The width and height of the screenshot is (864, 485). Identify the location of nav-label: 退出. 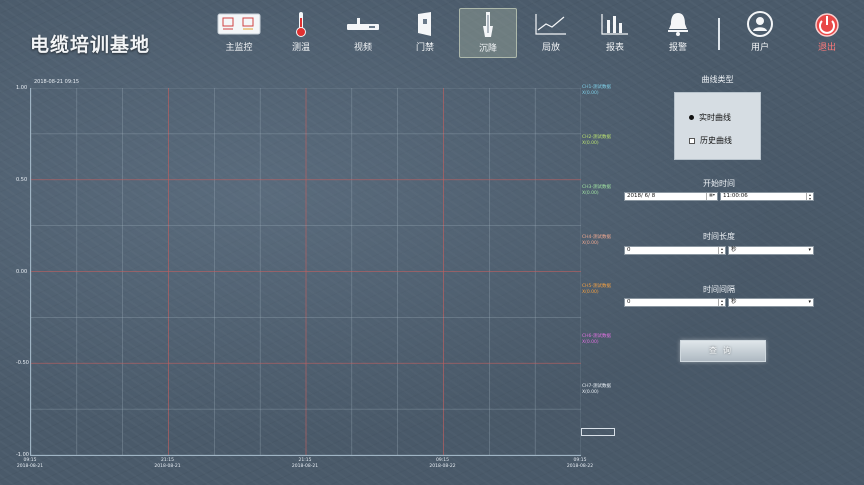
(826, 48).